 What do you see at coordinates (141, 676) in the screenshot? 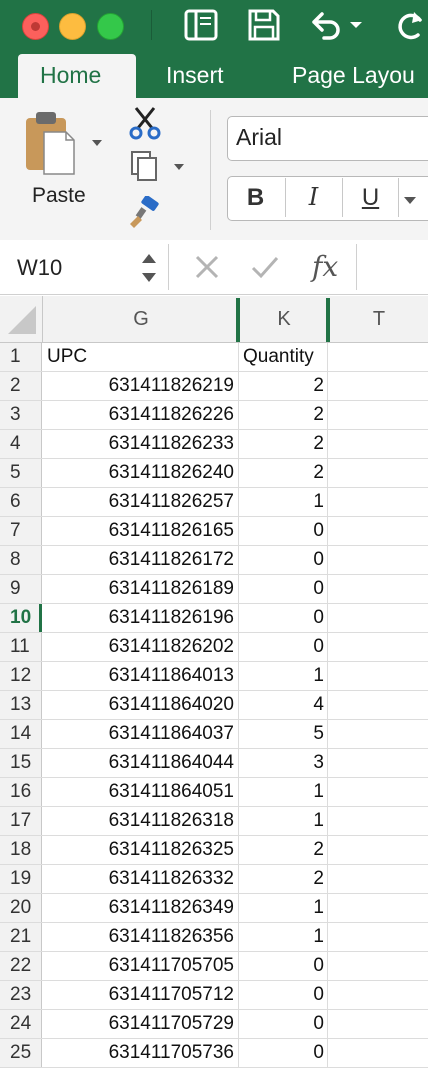
I see `cell-upc: 631411864013` at bounding box center [141, 676].